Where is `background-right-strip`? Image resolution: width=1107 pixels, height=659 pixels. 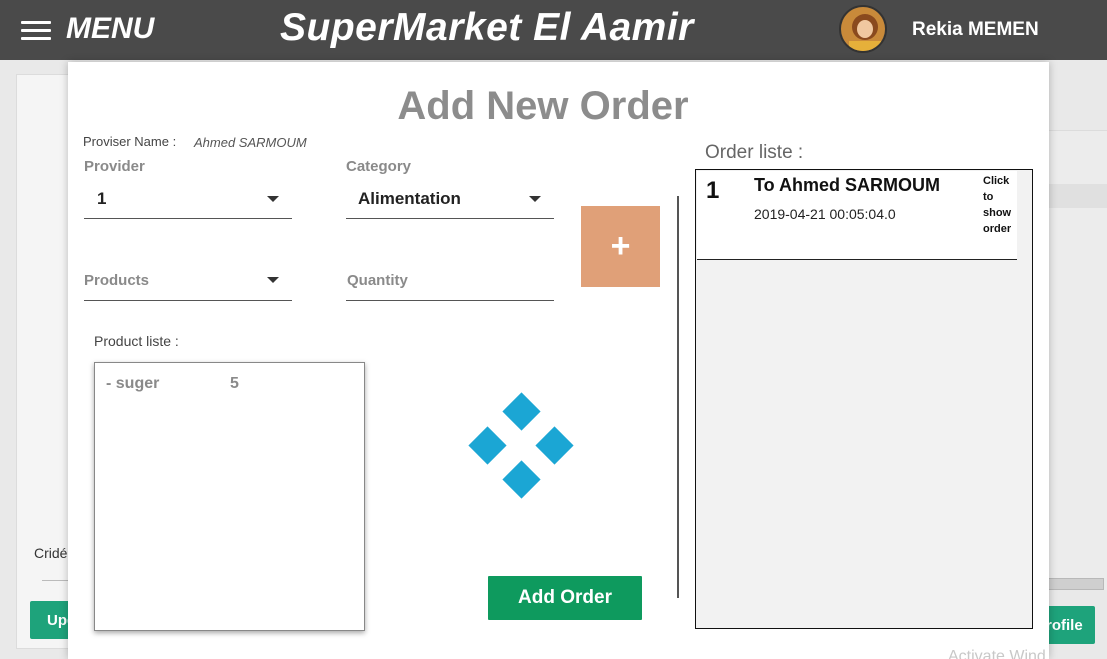 background-right-strip is located at coordinates (1077, 196).